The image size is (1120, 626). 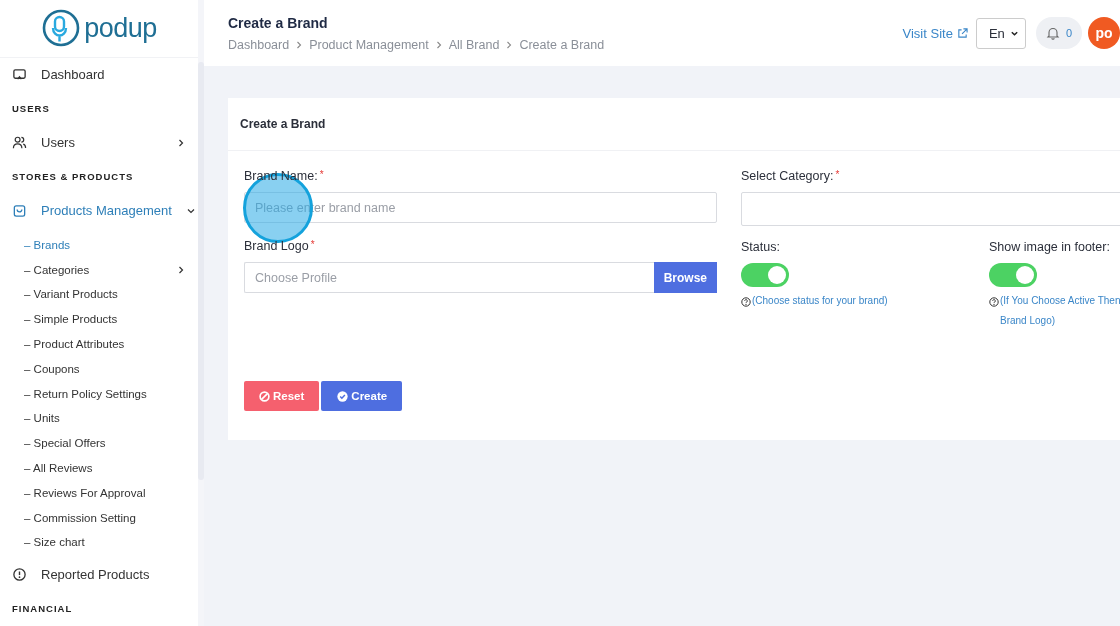 I want to click on item-label: – Units, so click(x=42, y=418).